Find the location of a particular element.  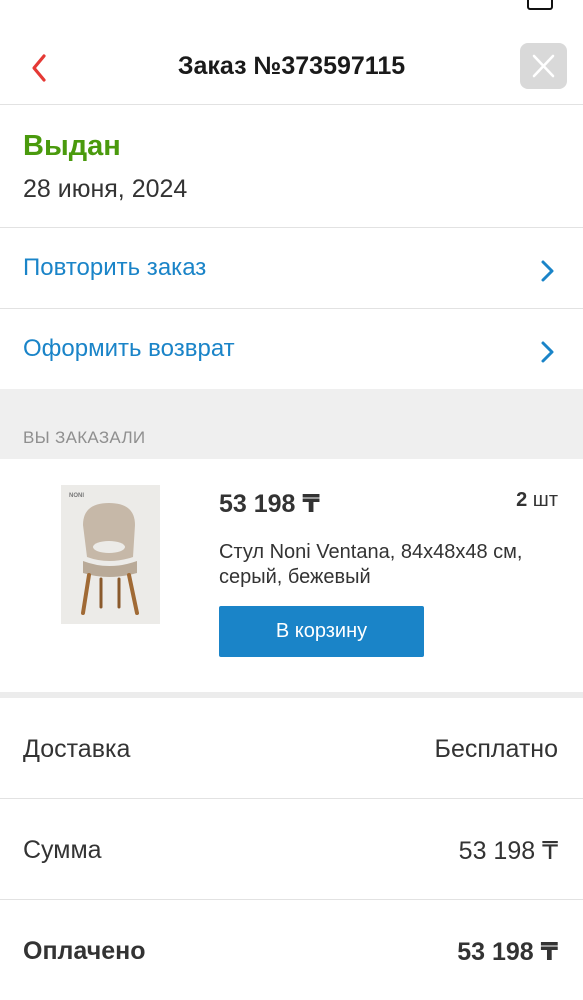

paid-row: Оплачено 53 198 ₸ is located at coordinates (291, 950).